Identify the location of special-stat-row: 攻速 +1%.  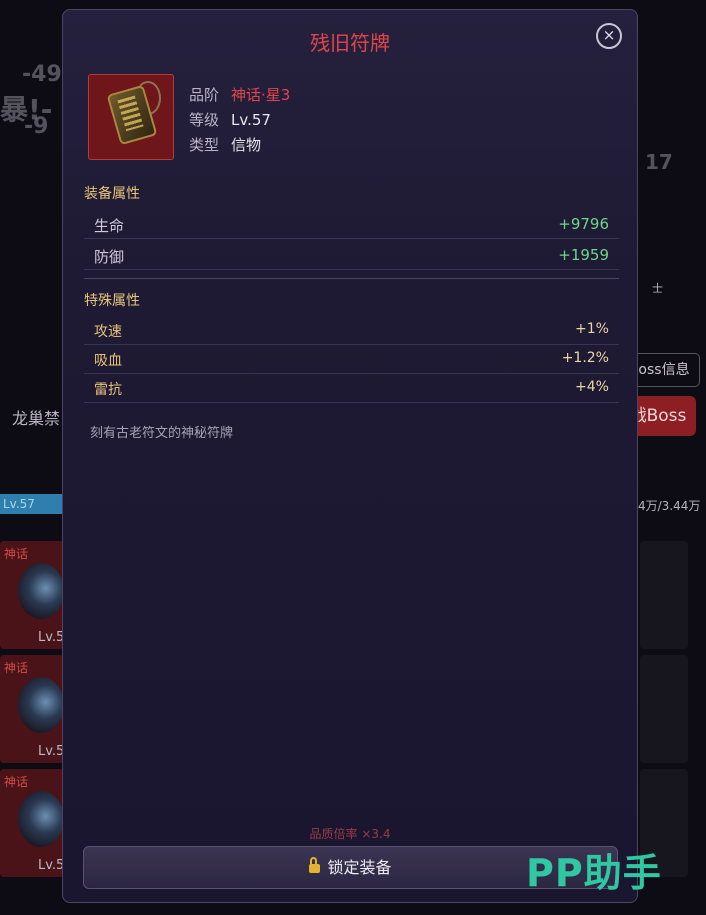
(351, 330).